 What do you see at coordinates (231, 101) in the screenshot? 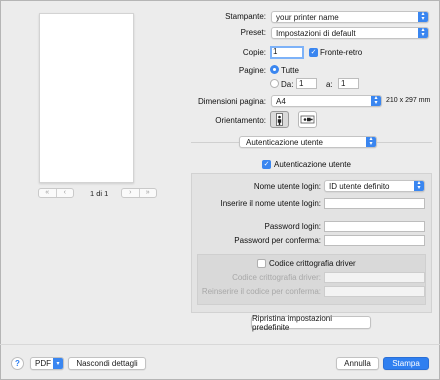
I see `paper-size-label: Dimensioni pagina:` at bounding box center [231, 101].